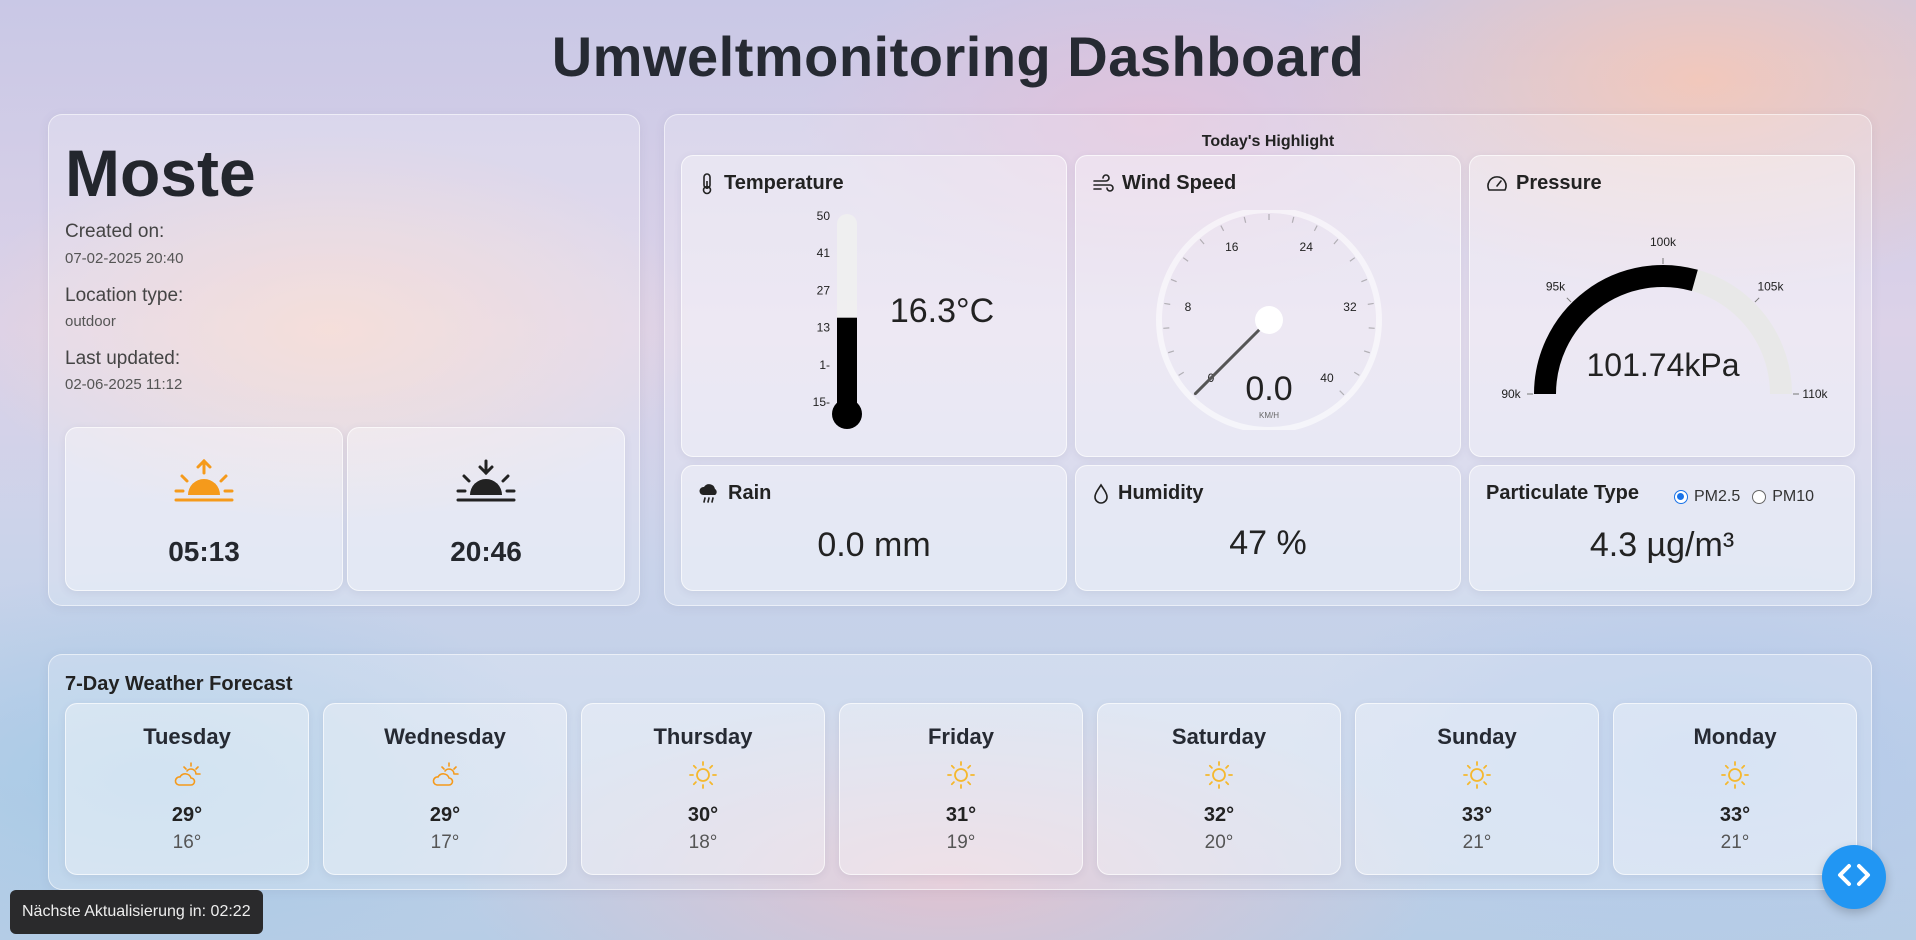 The image size is (1916, 940). What do you see at coordinates (1681, 497) in the screenshot?
I see `pm25-radio` at bounding box center [1681, 497].